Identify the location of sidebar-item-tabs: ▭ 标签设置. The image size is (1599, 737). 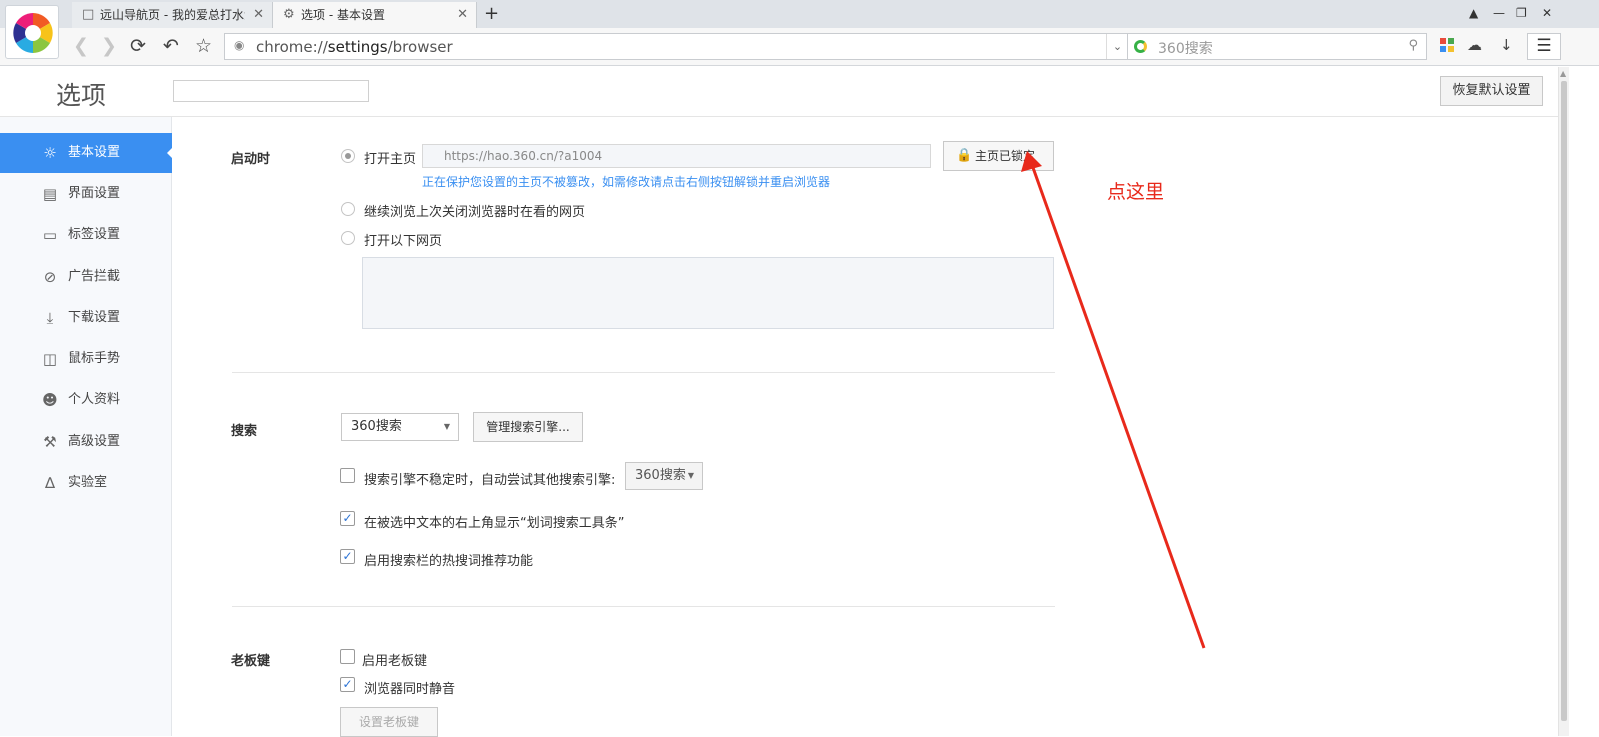
(86, 235).